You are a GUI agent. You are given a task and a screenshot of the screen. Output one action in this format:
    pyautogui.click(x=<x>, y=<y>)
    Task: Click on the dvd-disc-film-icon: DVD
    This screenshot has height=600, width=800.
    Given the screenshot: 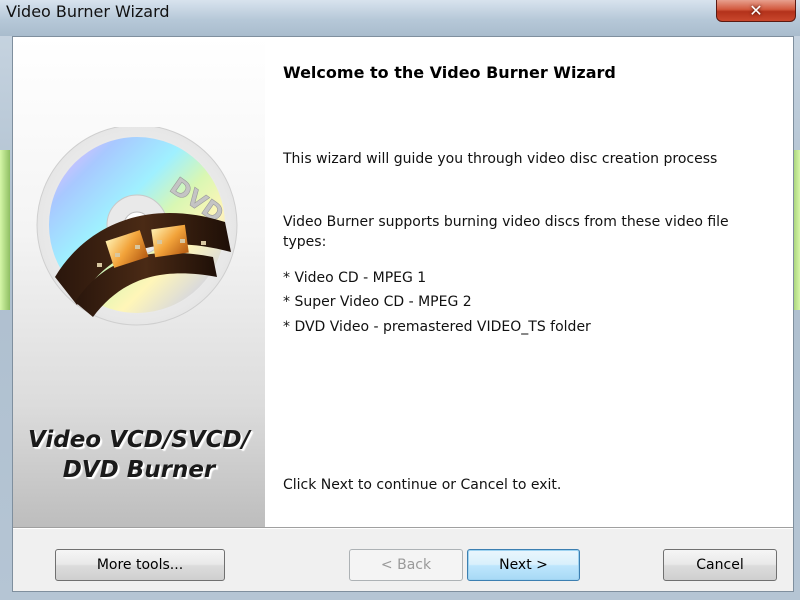 What is the action you would take?
    pyautogui.click(x=137, y=226)
    